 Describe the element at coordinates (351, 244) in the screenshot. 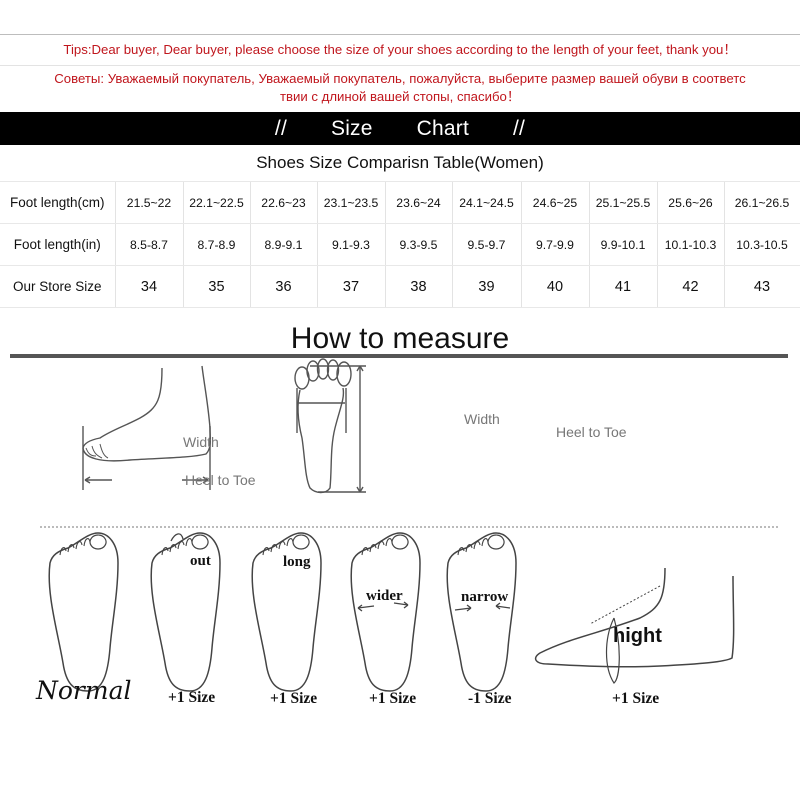

I see `table-cell: 9.1-9.3` at that location.